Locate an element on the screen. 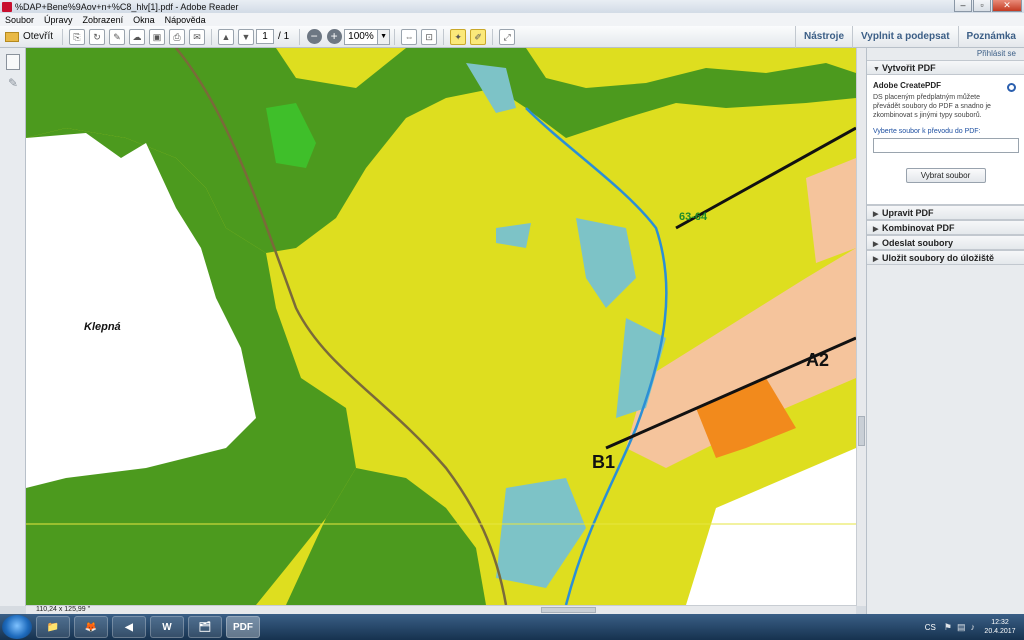  clock: 12:32 20.4.2017 is located at coordinates (1000, 627).